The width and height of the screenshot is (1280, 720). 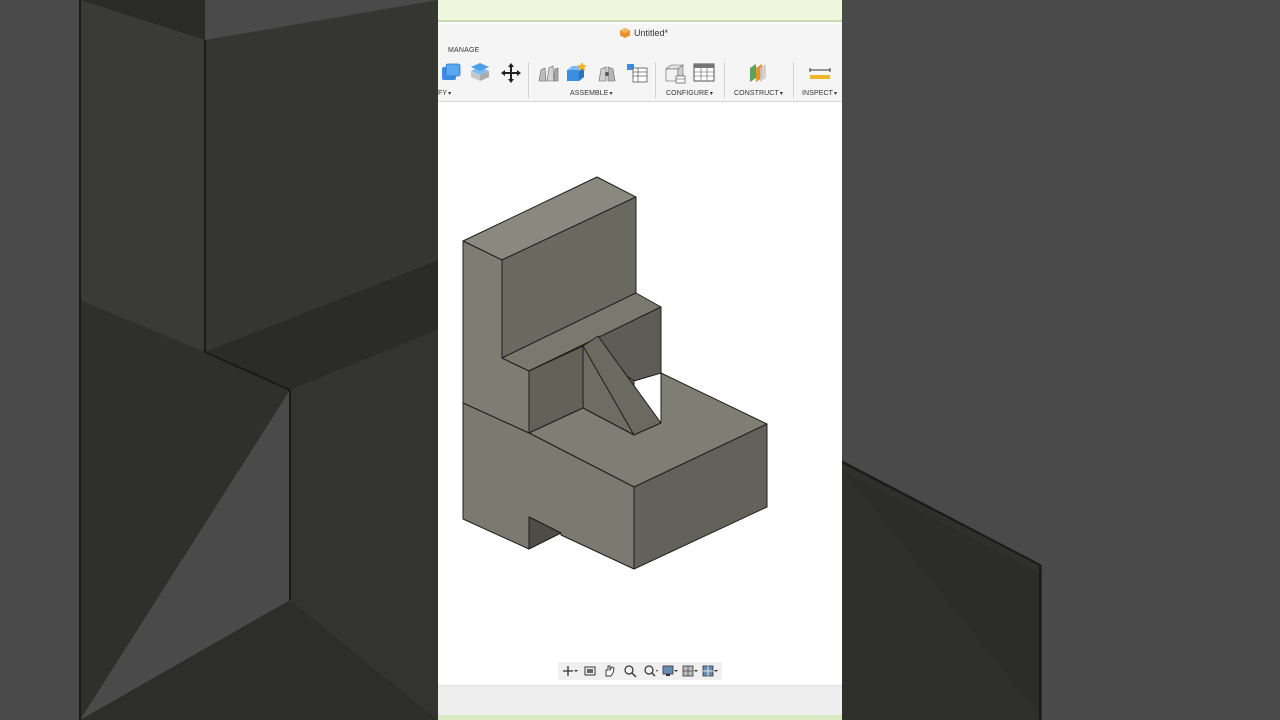 I want to click on move-icon, so click(x=511, y=73).